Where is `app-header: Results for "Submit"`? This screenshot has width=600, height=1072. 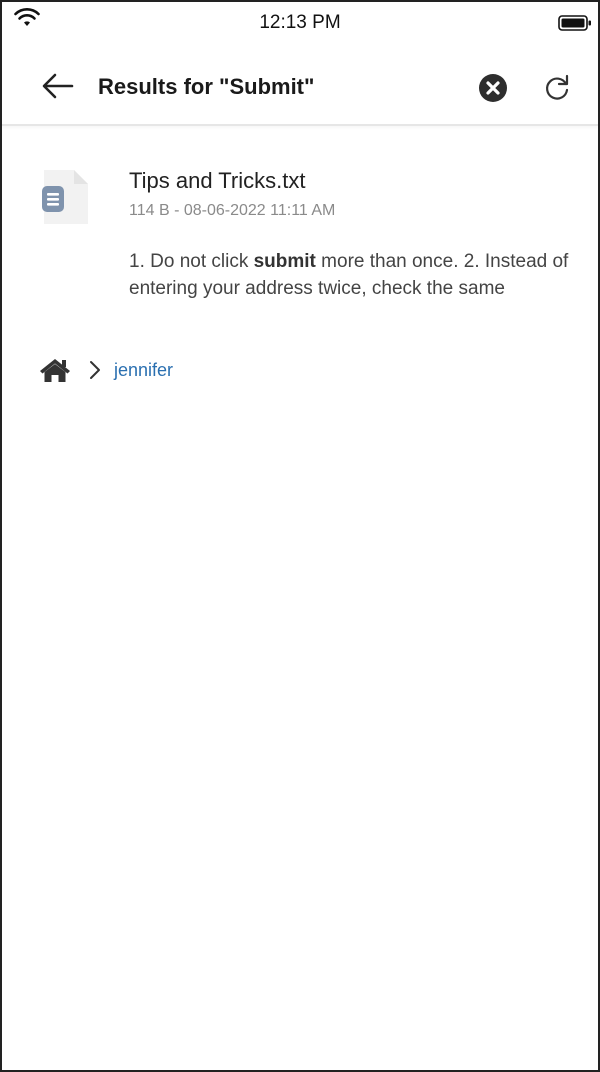 app-header: Results for "Submit" is located at coordinates (300, 87).